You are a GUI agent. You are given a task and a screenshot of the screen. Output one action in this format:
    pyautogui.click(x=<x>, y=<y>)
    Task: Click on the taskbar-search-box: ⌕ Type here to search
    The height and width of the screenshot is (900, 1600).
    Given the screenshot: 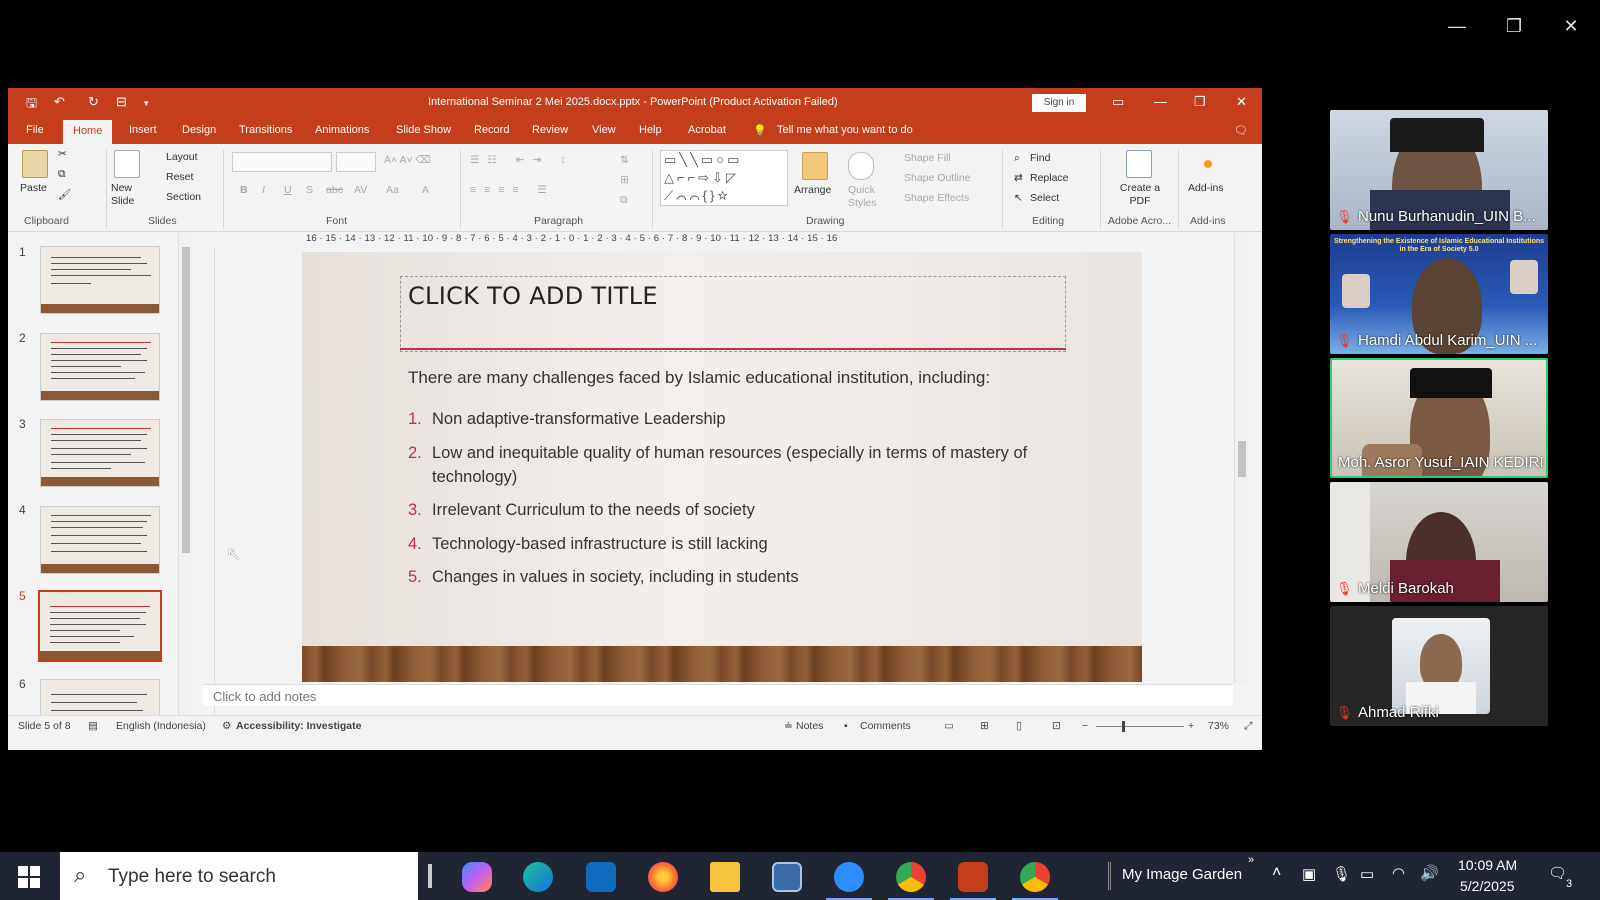 What is the action you would take?
    pyautogui.click(x=239, y=876)
    